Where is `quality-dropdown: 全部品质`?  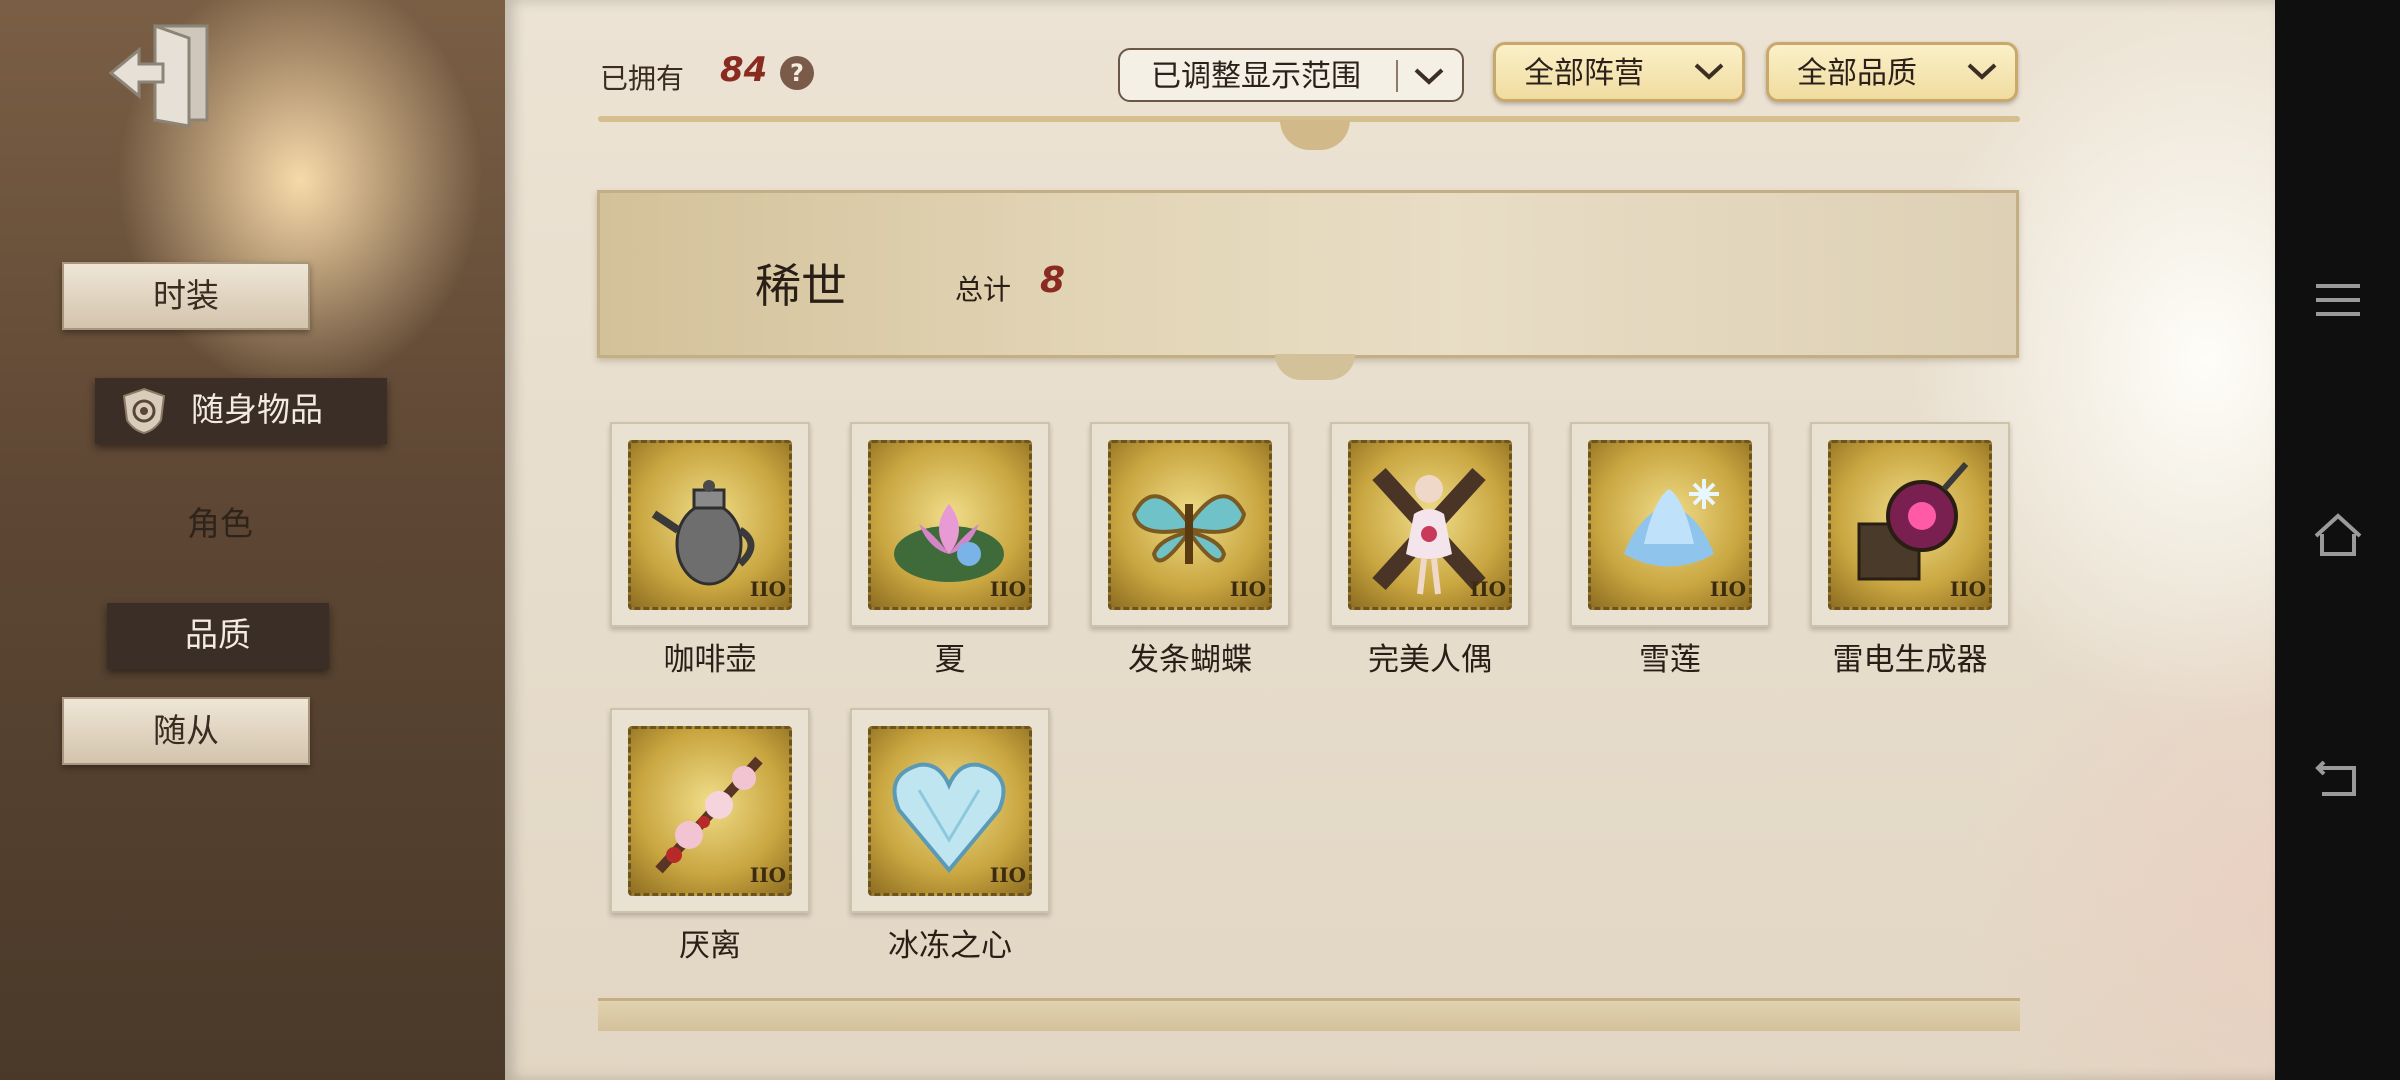 quality-dropdown: 全部品质 is located at coordinates (1892, 72).